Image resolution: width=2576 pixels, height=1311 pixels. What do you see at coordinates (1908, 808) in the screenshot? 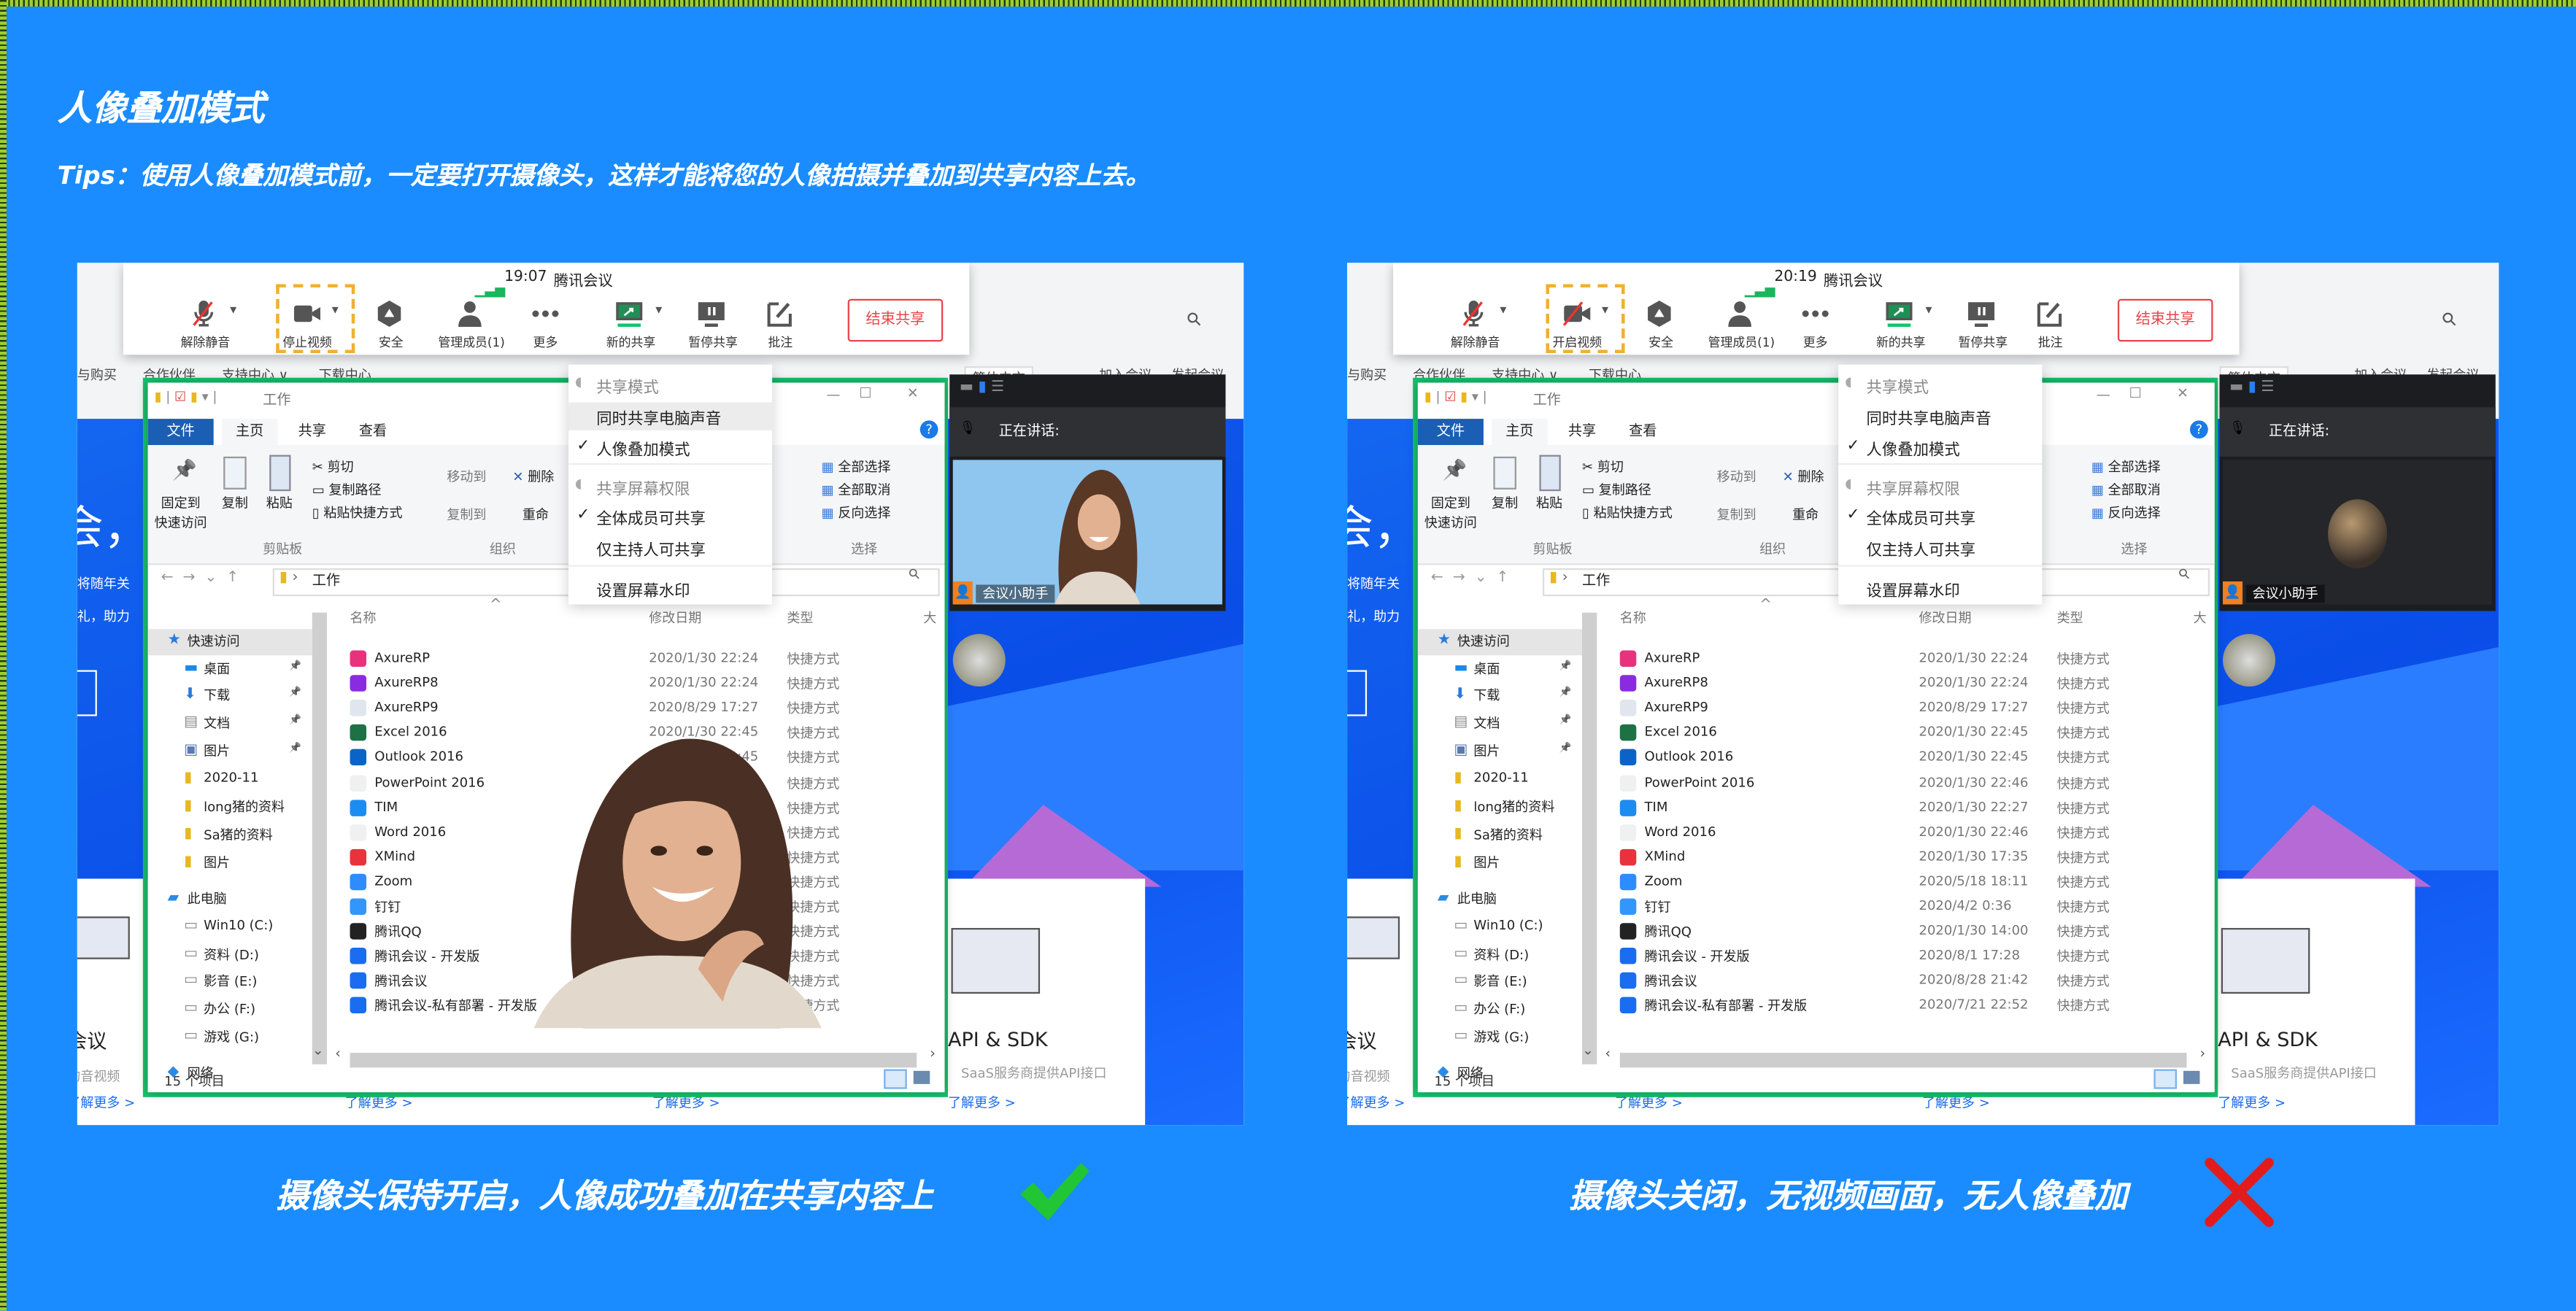
I see `file-row: TIM 2020/1/30 22:27 快捷方式` at bounding box center [1908, 808].